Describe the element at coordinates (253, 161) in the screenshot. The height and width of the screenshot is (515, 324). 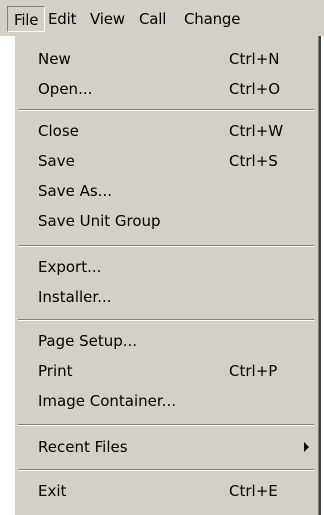
I see `menu-item-shortcut: Ctrl+S` at that location.